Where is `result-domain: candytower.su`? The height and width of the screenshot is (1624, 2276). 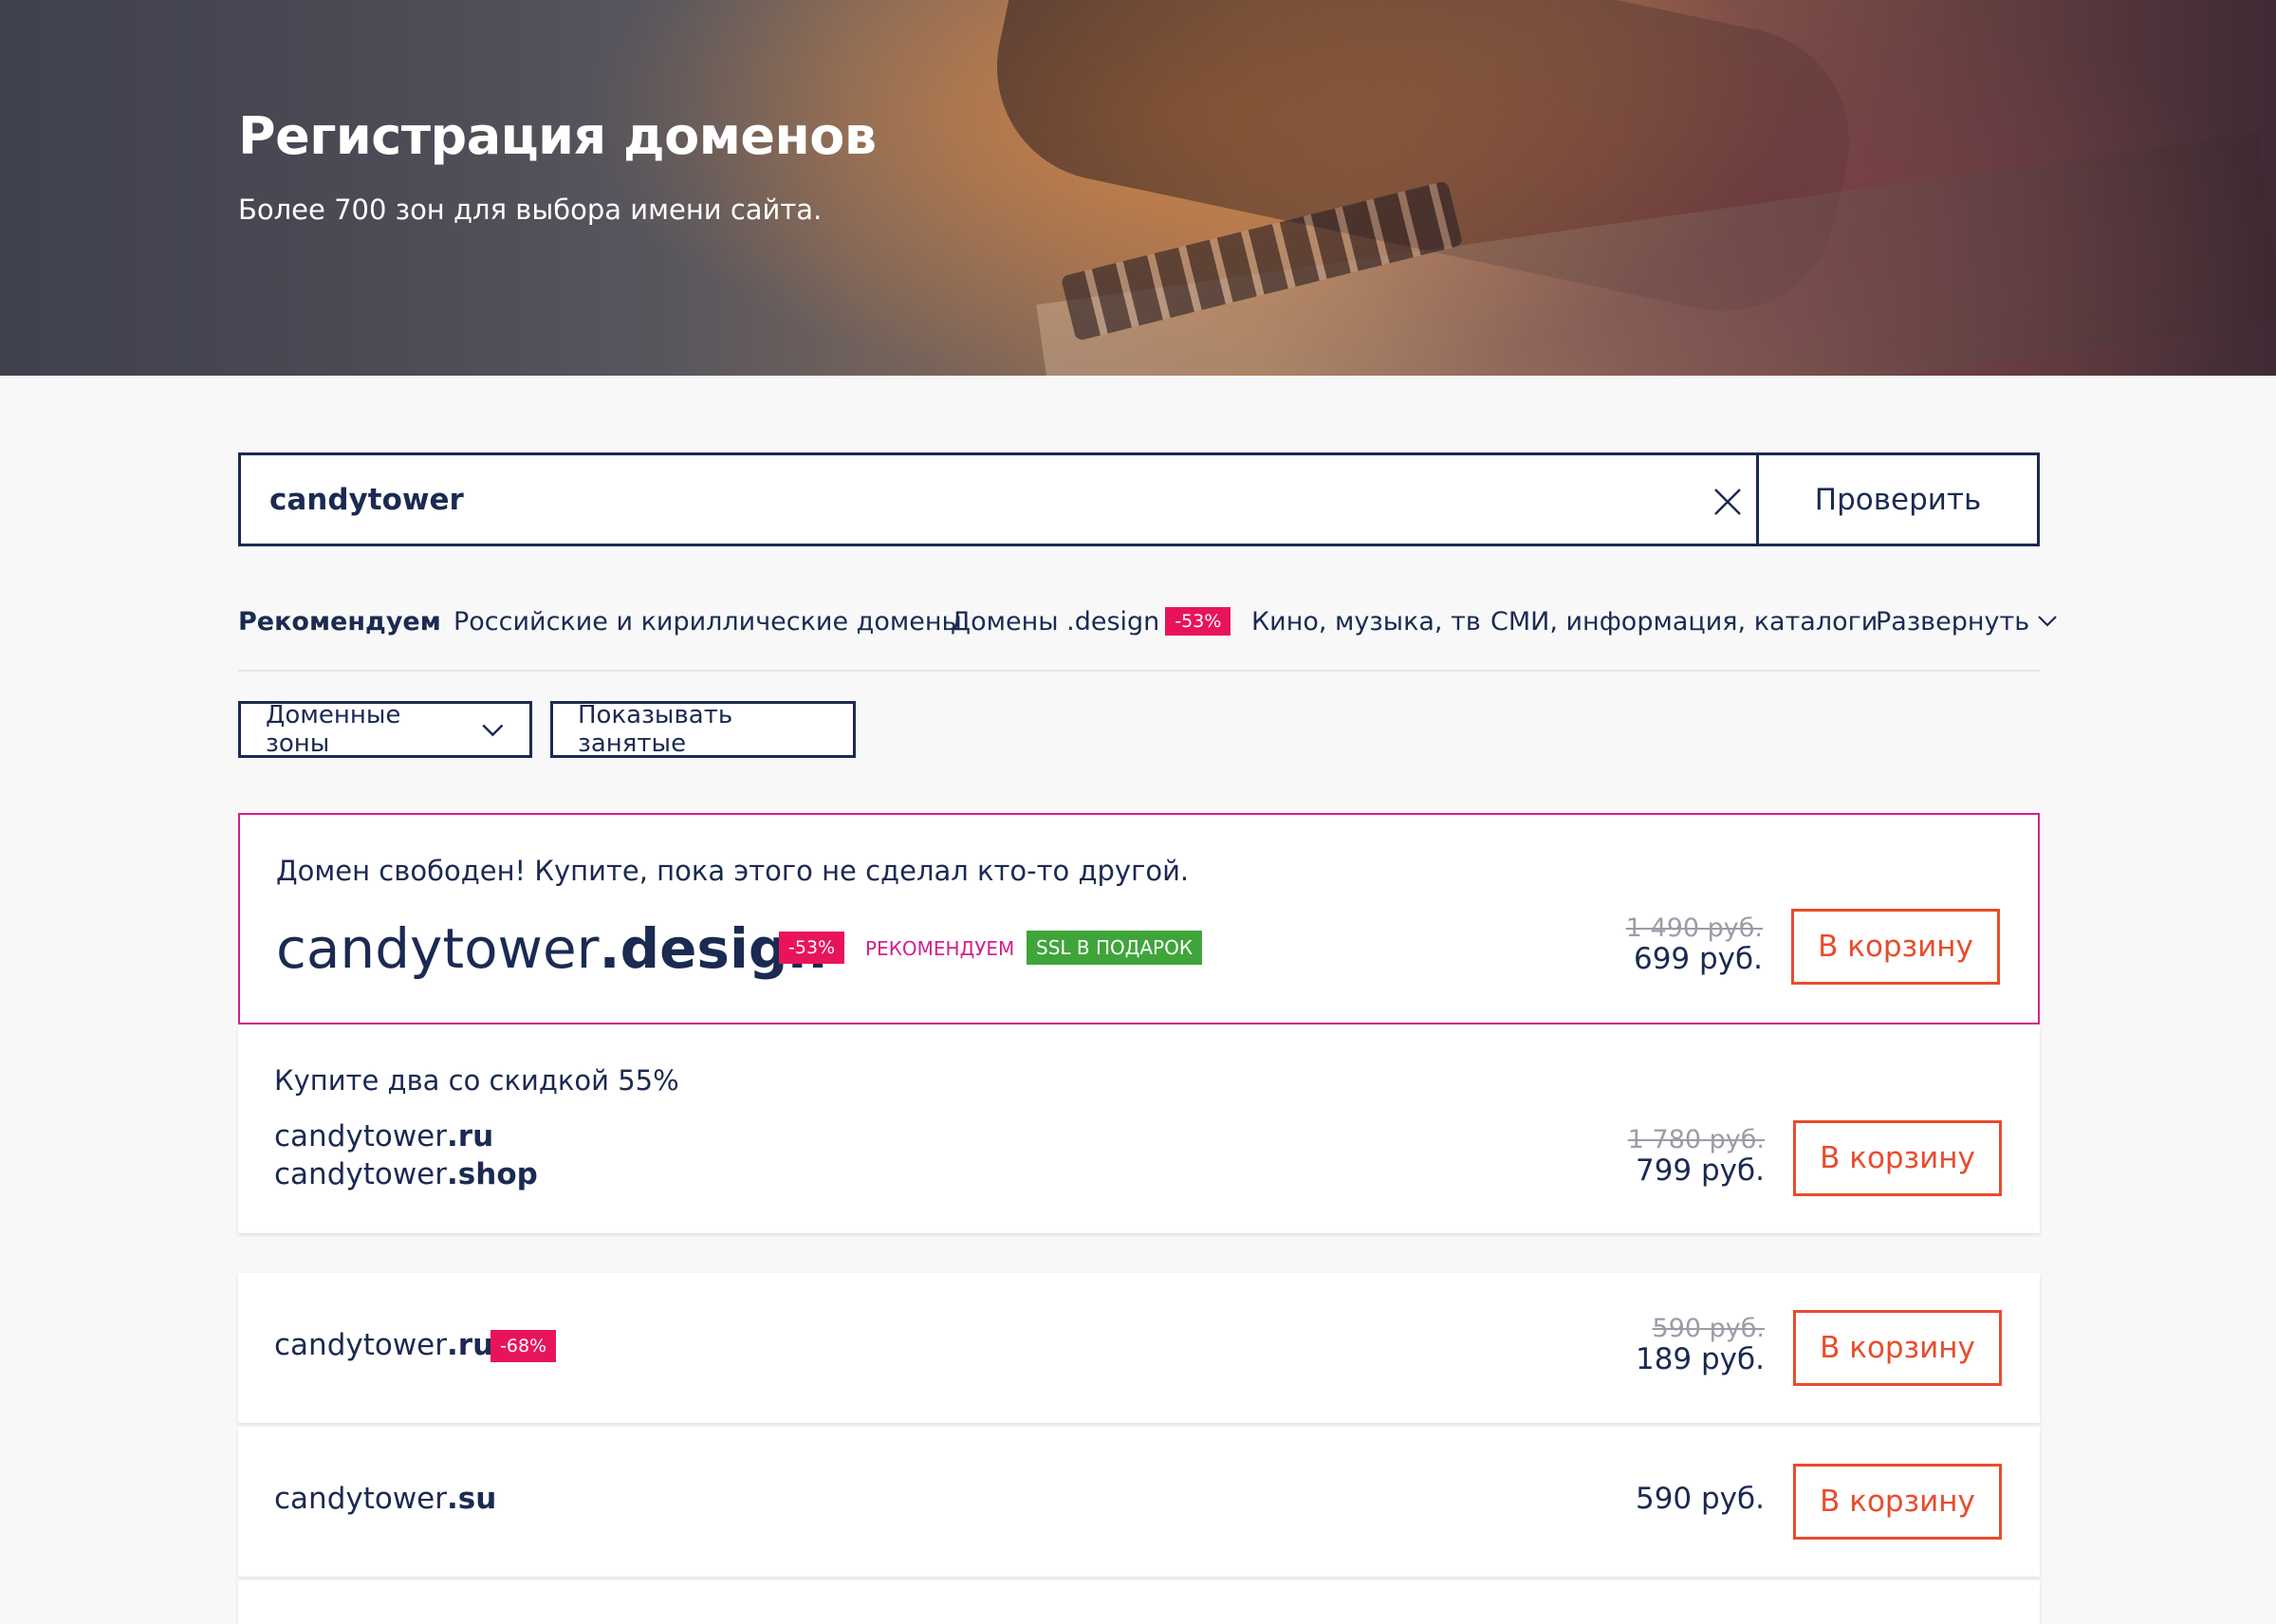 result-domain: candytower.su is located at coordinates (385, 1499).